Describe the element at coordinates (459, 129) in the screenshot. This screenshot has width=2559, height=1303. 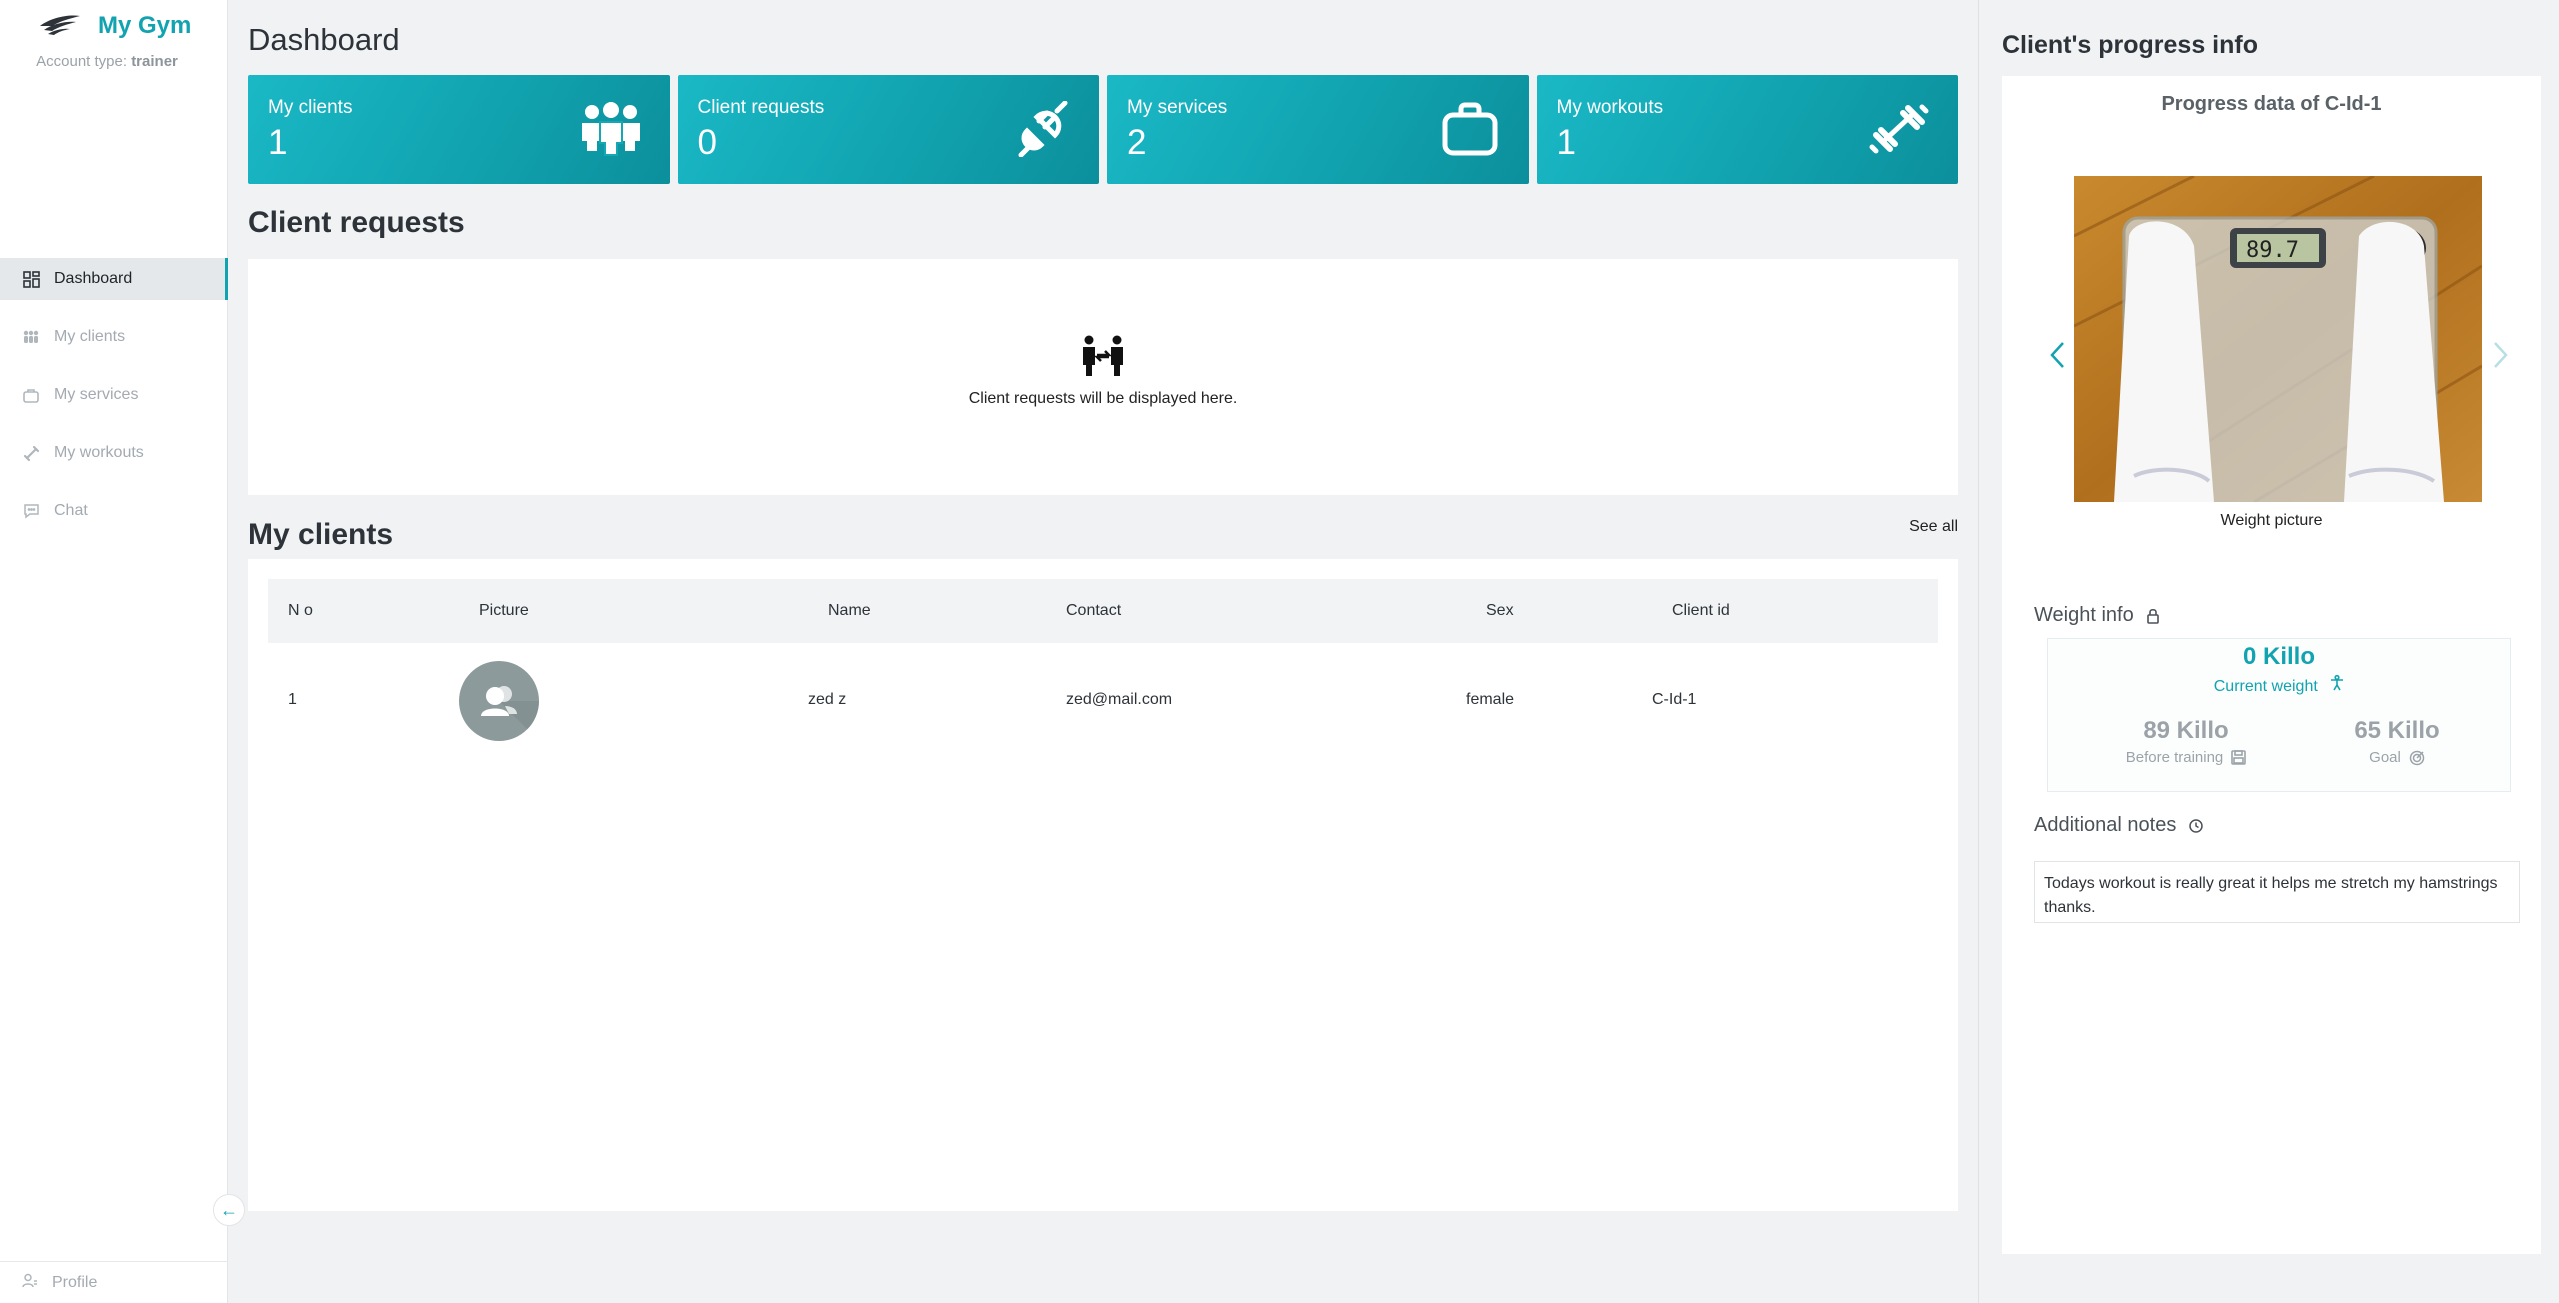
I see `card-my-clients: My clients 1` at that location.